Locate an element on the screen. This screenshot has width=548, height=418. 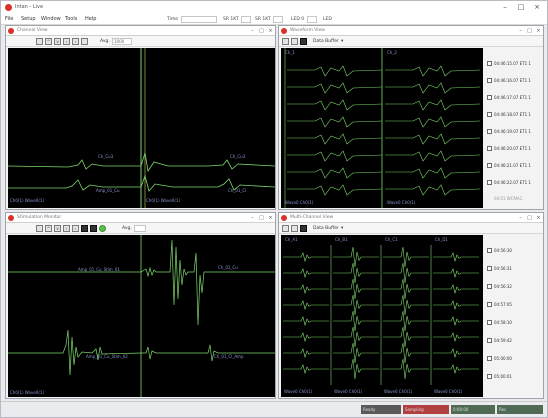
scope-status-2: Wave0 Ch0(1) is located at coordinates (401, 202).